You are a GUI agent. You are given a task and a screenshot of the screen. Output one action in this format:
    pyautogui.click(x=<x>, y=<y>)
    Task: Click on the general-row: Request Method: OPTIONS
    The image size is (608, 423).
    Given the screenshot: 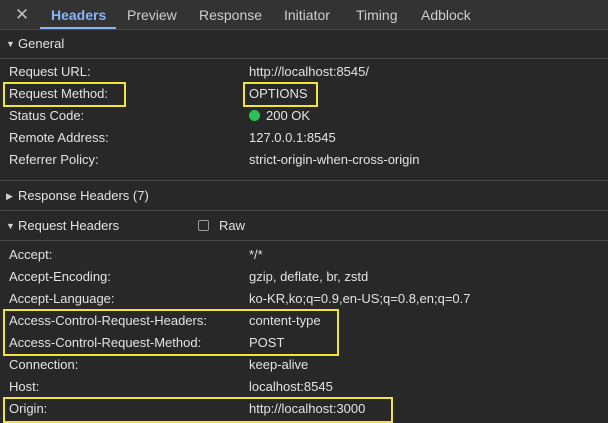 What is the action you would take?
    pyautogui.click(x=304, y=94)
    